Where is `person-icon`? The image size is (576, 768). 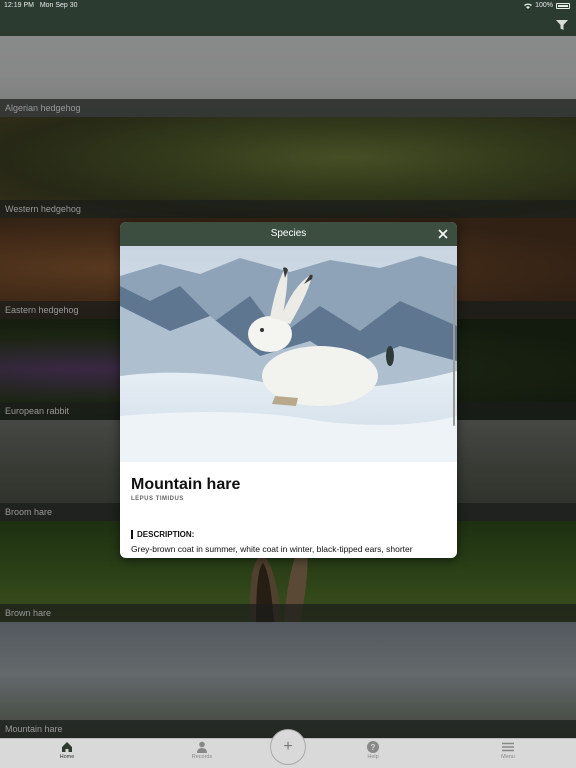 person-icon is located at coordinates (202, 747).